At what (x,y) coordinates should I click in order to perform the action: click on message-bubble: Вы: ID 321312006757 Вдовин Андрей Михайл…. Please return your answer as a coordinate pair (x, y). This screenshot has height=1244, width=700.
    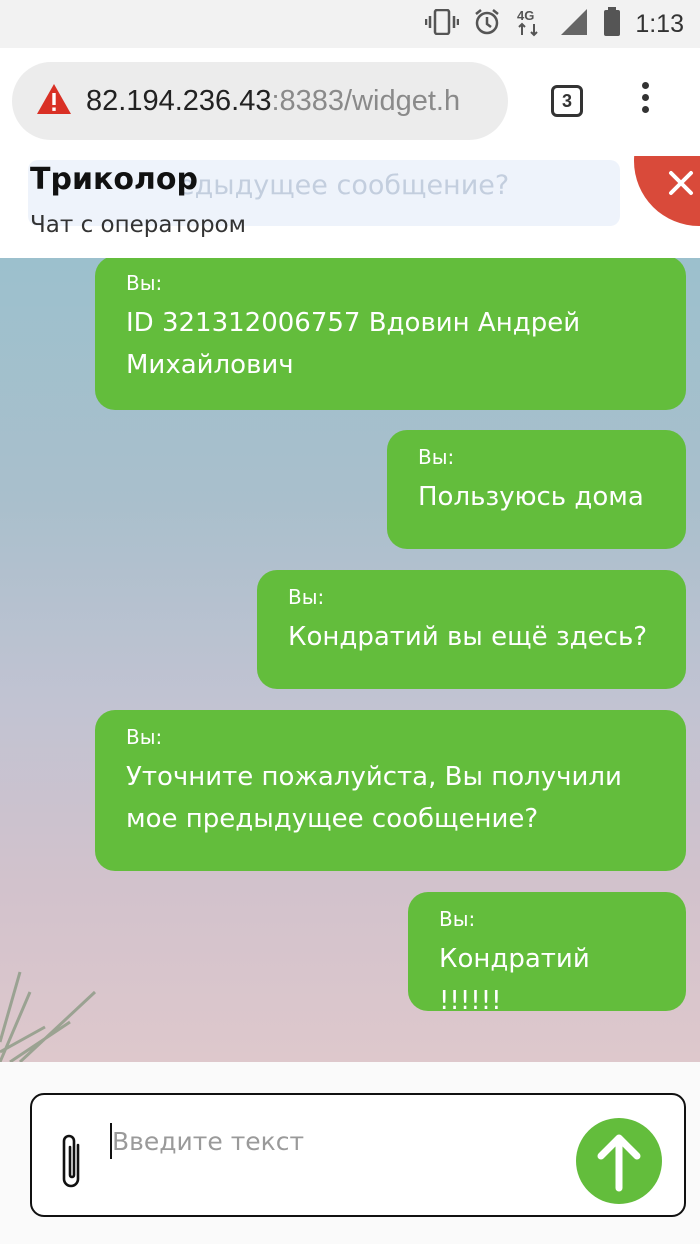
    Looking at the image, I should click on (390, 334).